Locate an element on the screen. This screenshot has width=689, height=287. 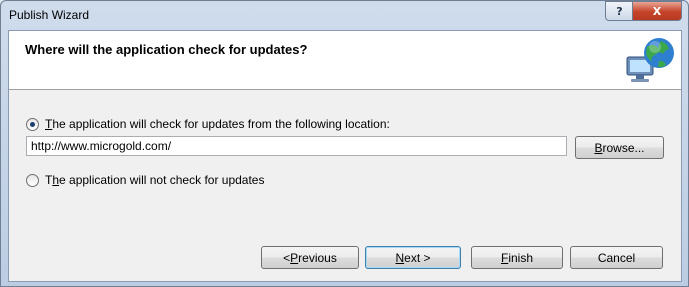
cancel-button: Cancel is located at coordinates (616, 257).